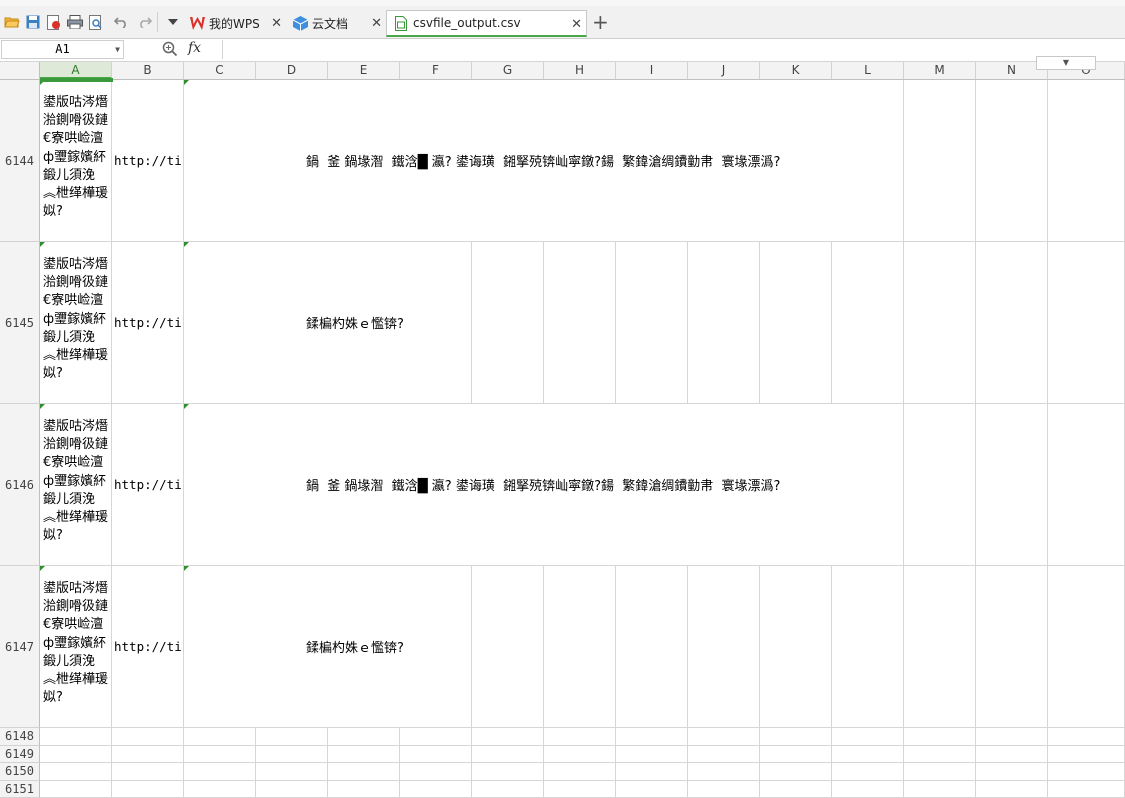 The width and height of the screenshot is (1125, 798). Describe the element at coordinates (508, 70) in the screenshot. I see `column-header-g: G` at that location.